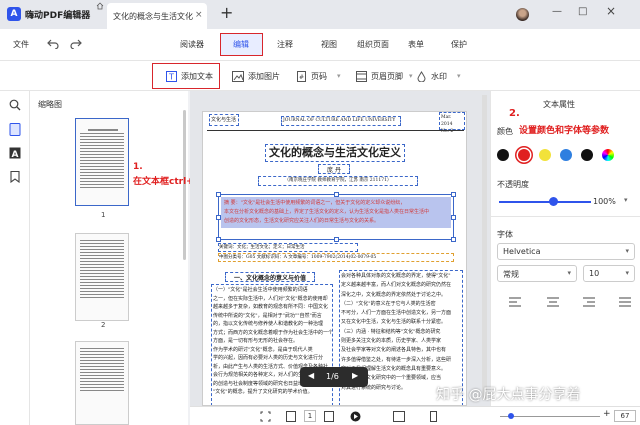 The height and width of the screenshot is (425, 640). What do you see at coordinates (355, 416) in the screenshot?
I see `play-icon` at bounding box center [355, 416].